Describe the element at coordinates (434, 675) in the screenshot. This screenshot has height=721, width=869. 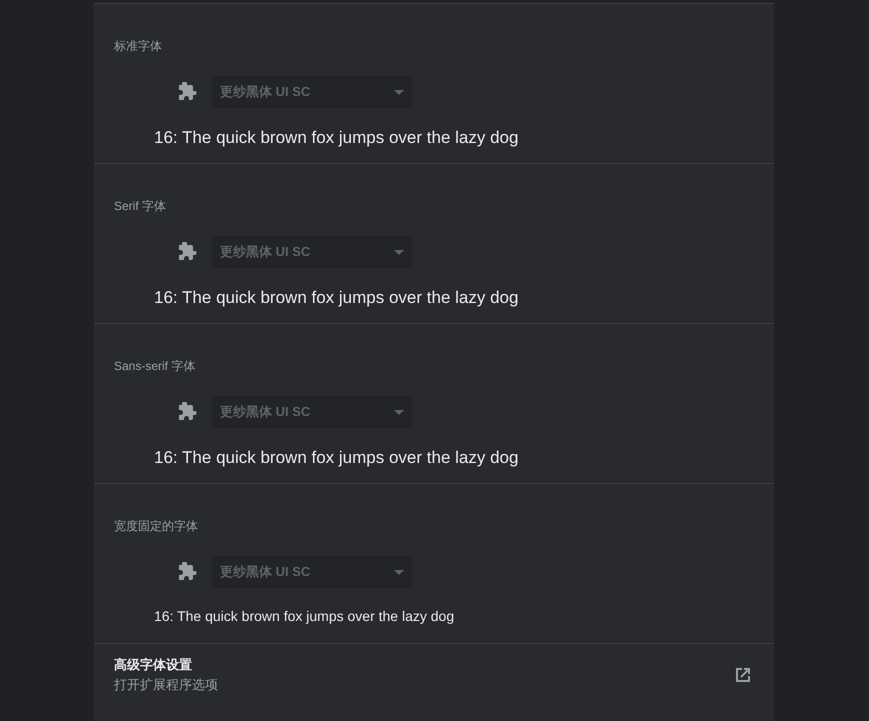
I see `advanced-font-link: 高级字体设置 打开扩展程序选项` at that location.